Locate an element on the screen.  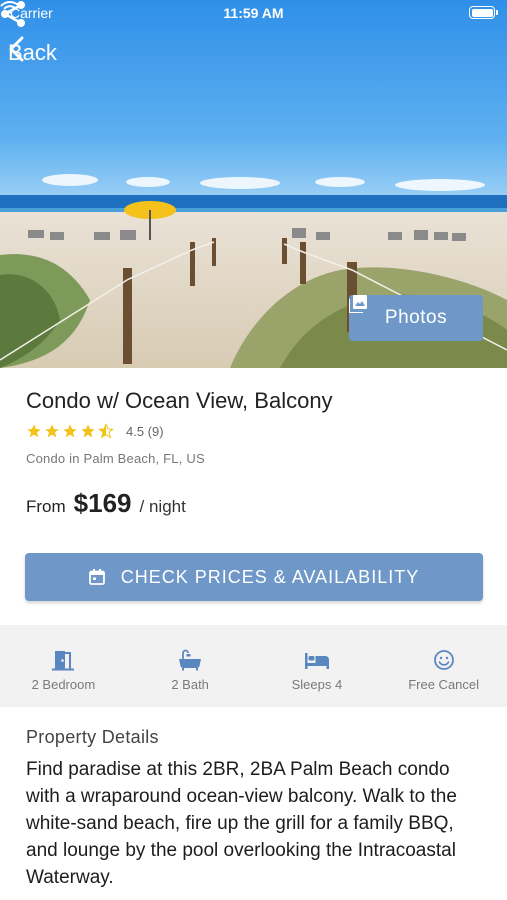
calendar-icon is located at coordinates (96, 577).